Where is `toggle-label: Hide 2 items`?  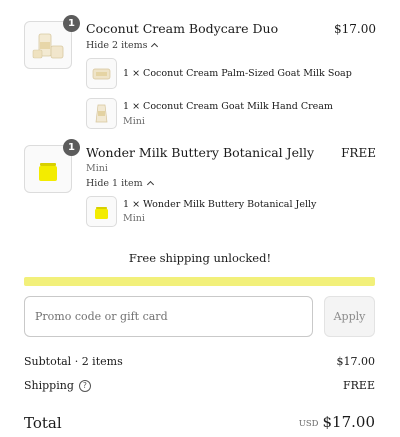 toggle-label: Hide 2 items is located at coordinates (117, 45).